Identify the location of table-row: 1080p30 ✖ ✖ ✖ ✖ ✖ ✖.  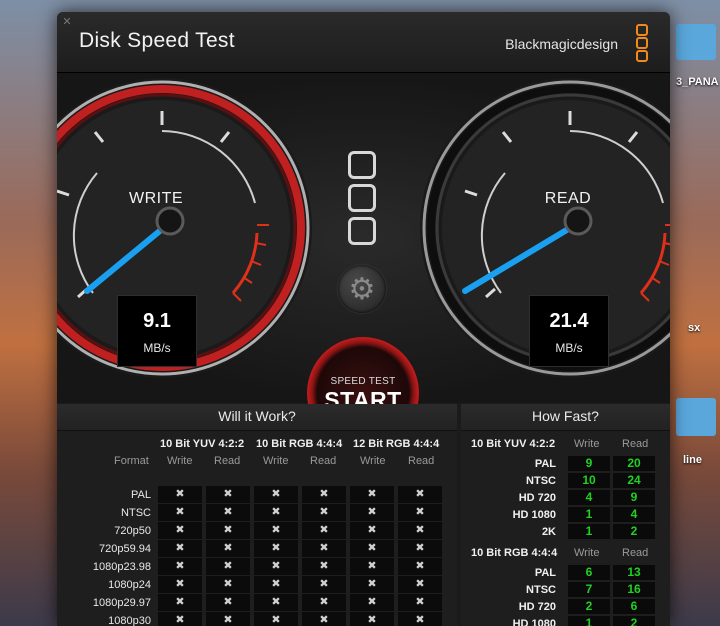
(257, 619).